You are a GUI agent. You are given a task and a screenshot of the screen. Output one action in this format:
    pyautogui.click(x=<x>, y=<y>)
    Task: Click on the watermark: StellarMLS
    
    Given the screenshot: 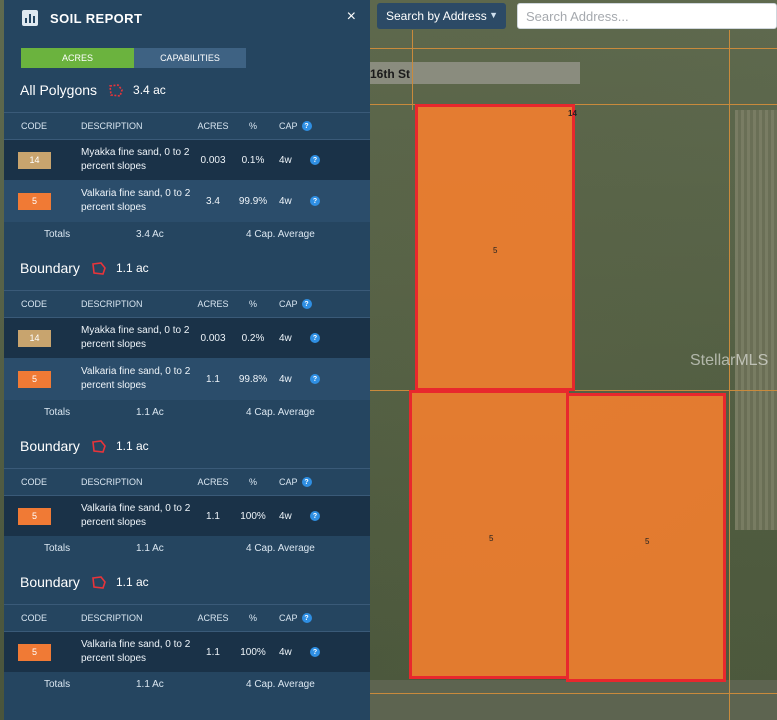 What is the action you would take?
    pyautogui.click(x=729, y=360)
    